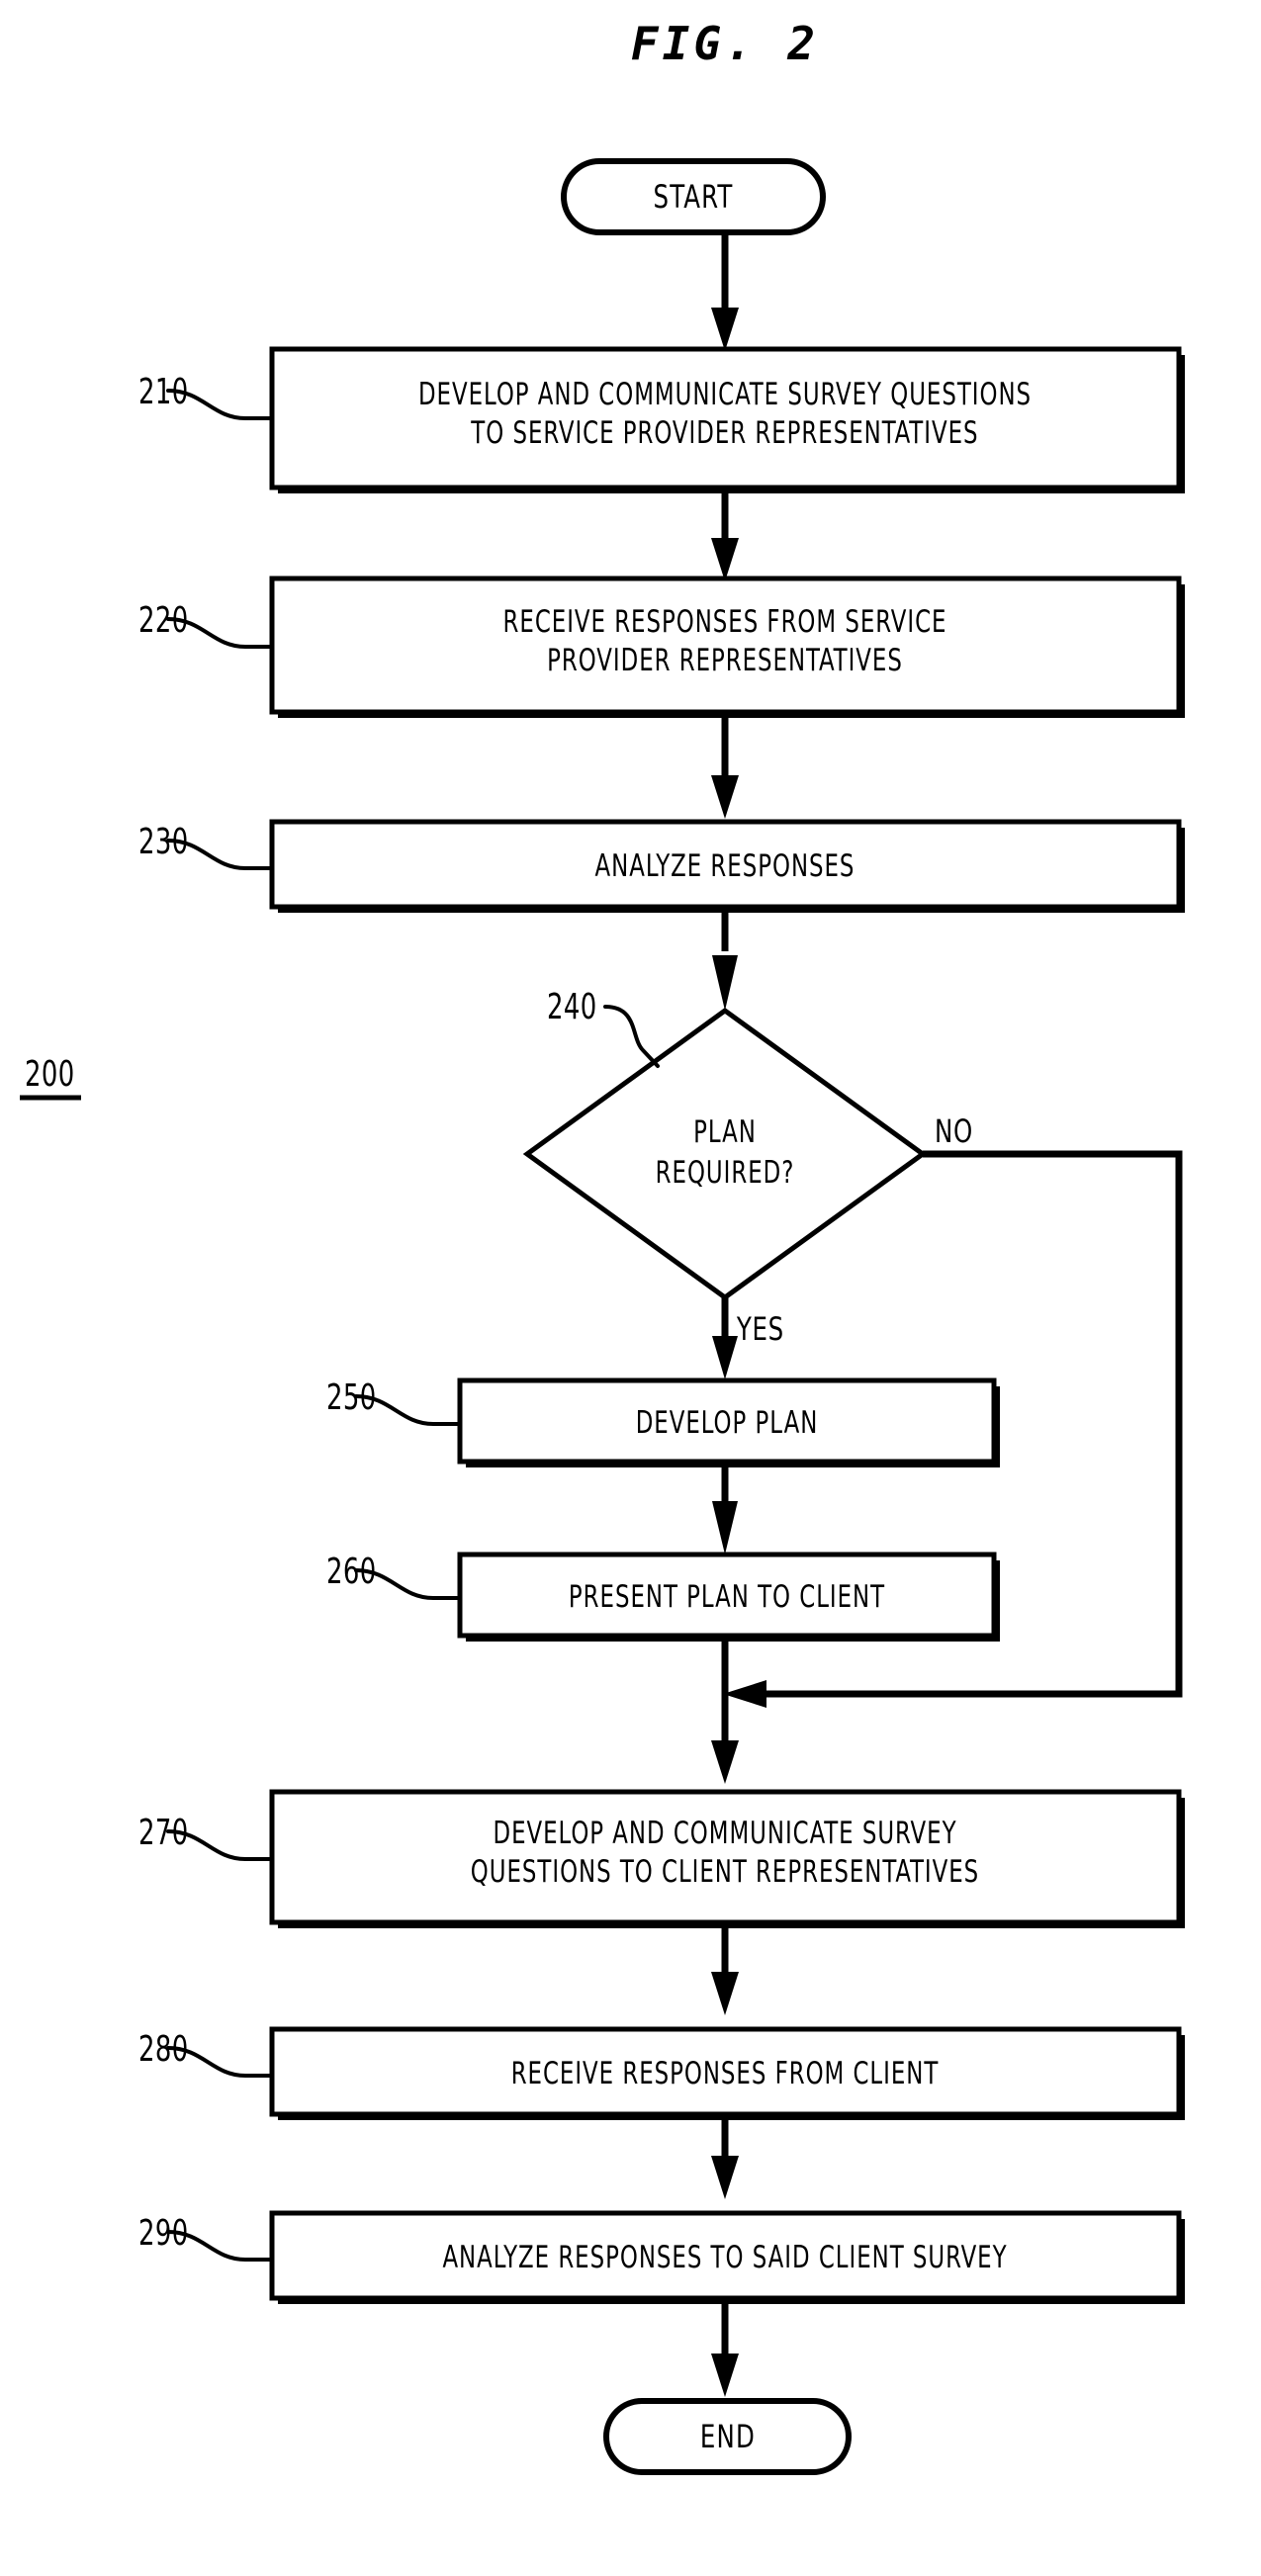 This screenshot has height=2576, width=1261. What do you see at coordinates (163, 2049) in the screenshot?
I see `node-280-ref: 280` at bounding box center [163, 2049].